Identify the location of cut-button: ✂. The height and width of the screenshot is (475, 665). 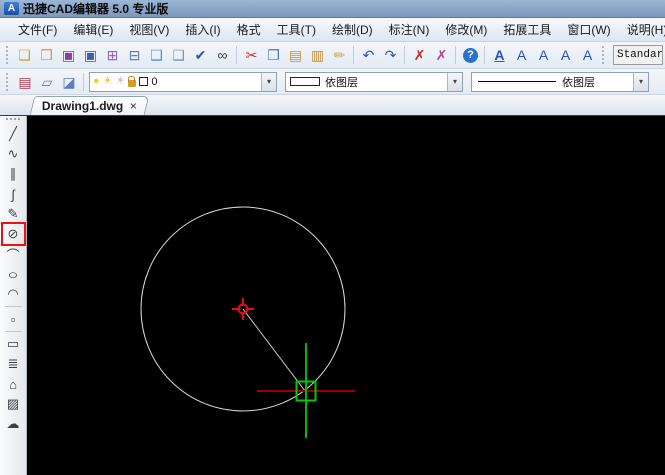
(251, 55).